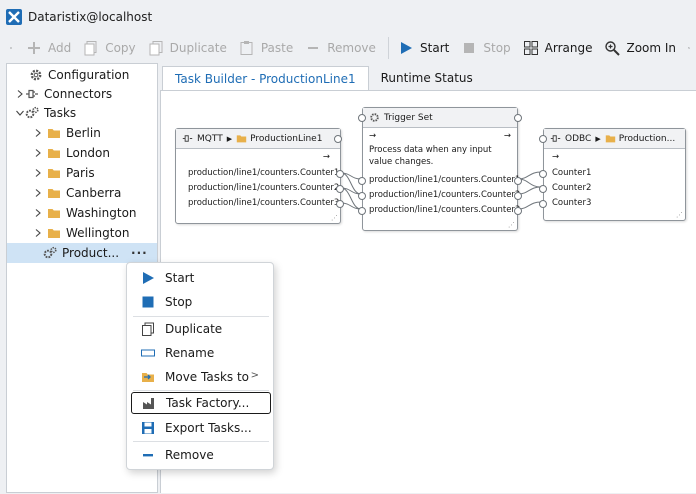 Image resolution: width=696 pixels, height=494 pixels. What do you see at coordinates (11, 48) in the screenshot?
I see `hamburger-menu-icon` at bounding box center [11, 48].